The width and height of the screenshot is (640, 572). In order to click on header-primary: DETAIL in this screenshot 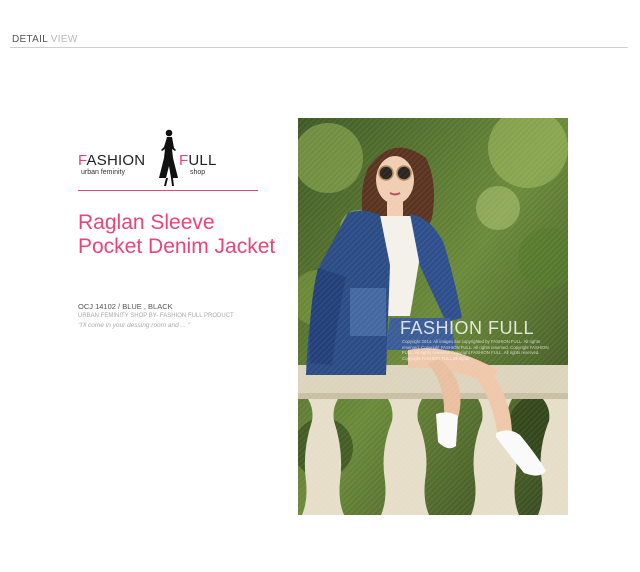, I will do `click(30, 39)`.